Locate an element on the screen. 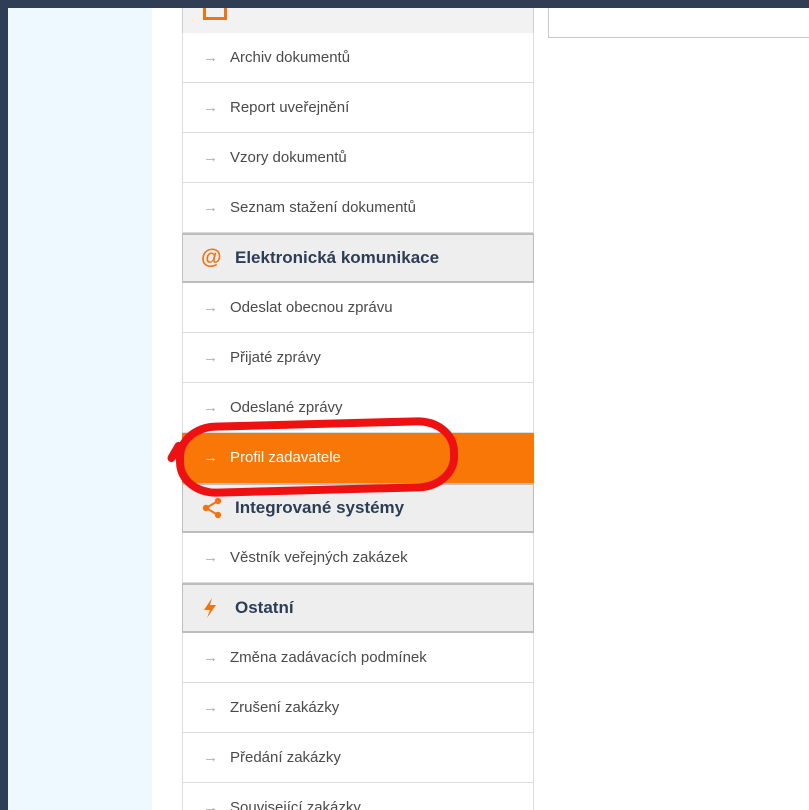 This screenshot has height=810, width=809. sidebar-item-odeslane-zpravy: → Odeslané zprávy is located at coordinates (358, 408).